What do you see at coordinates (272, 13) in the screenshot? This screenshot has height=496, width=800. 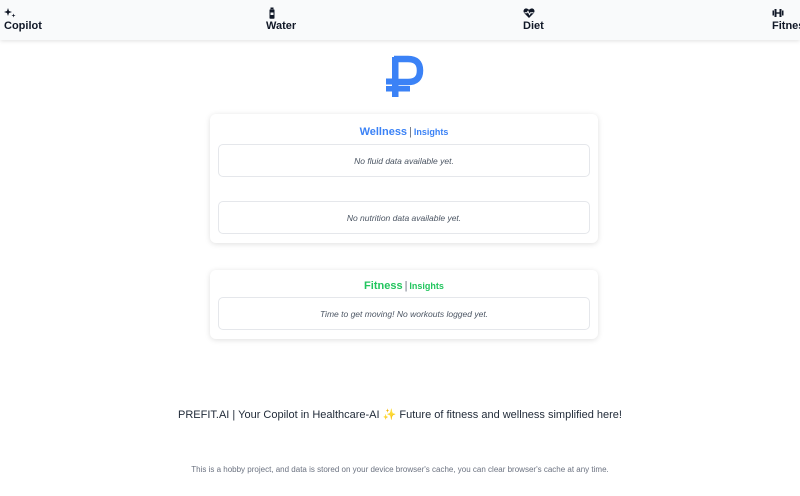 I see `water-bottle-icon` at bounding box center [272, 13].